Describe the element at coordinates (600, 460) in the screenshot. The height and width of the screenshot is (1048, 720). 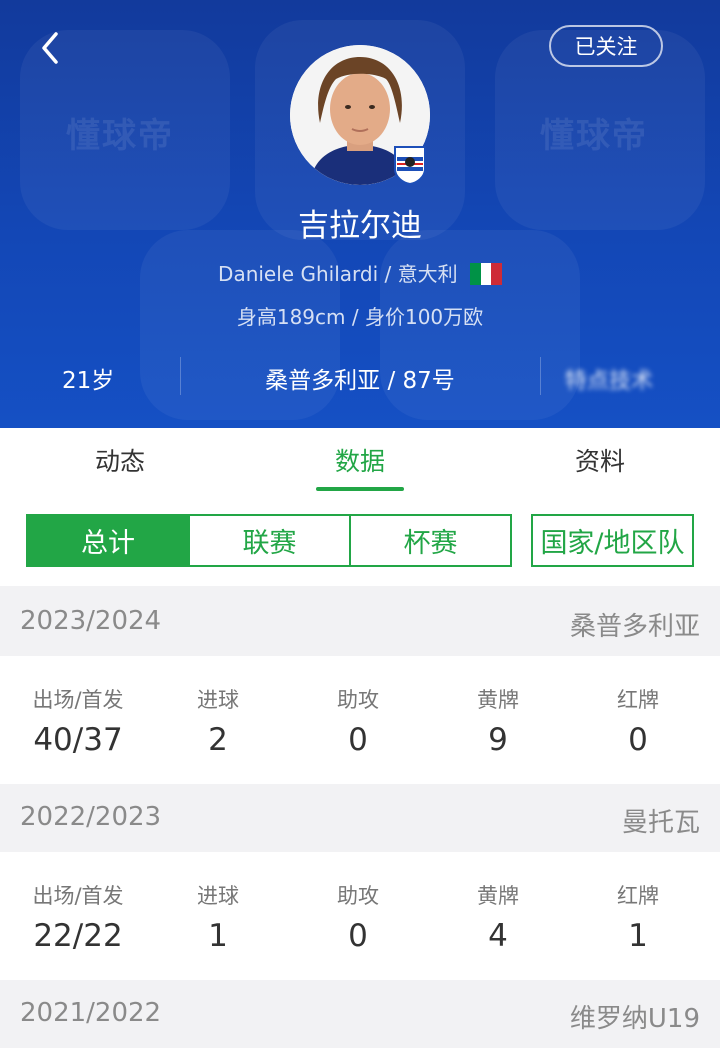
I see `tab-profile: 资料` at that location.